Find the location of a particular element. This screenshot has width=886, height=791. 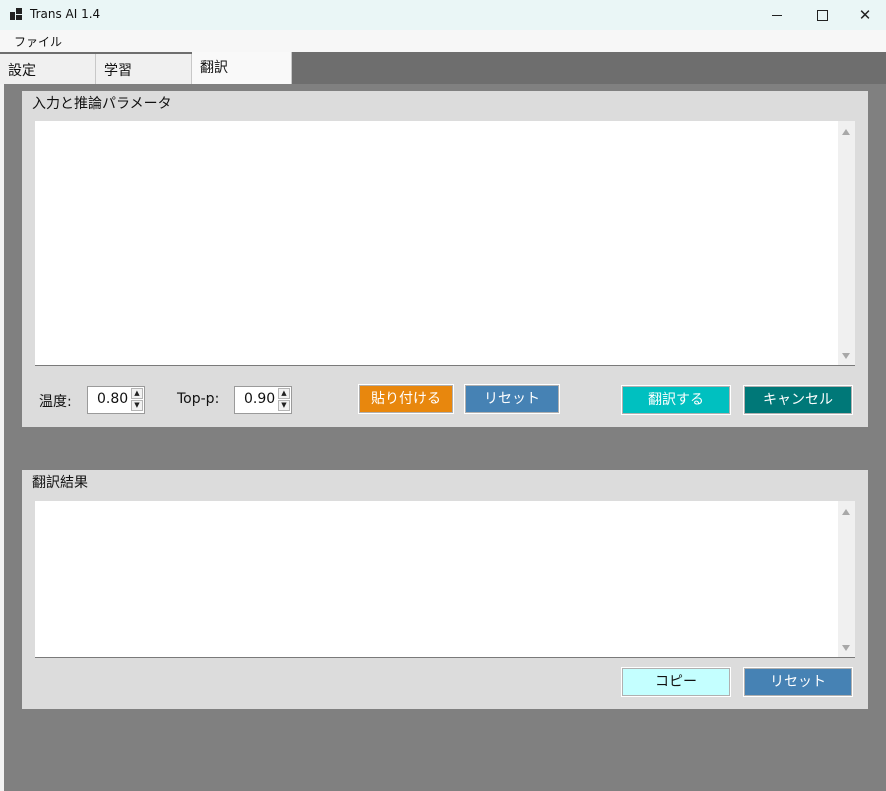

top-p-up-icon: ▲ is located at coordinates (284, 393).